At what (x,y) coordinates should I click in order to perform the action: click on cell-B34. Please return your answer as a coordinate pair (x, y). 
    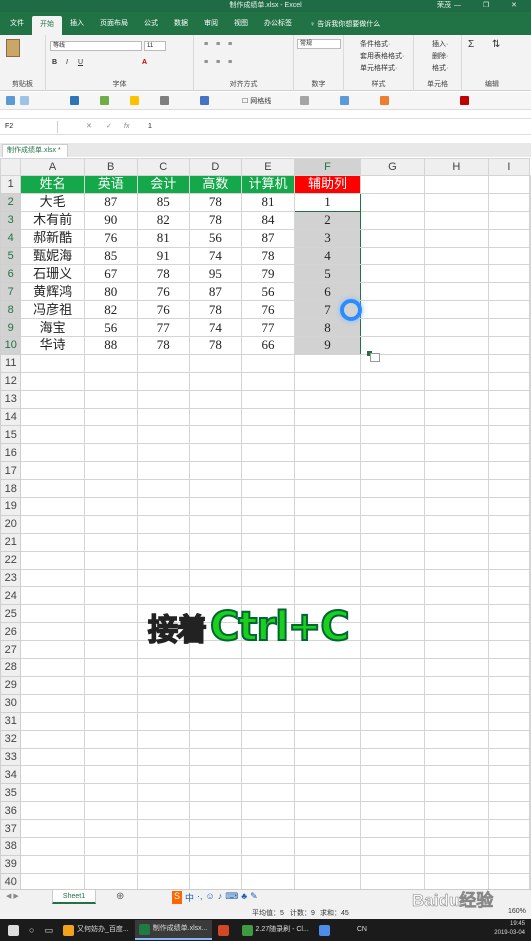
    Looking at the image, I should click on (110, 775).